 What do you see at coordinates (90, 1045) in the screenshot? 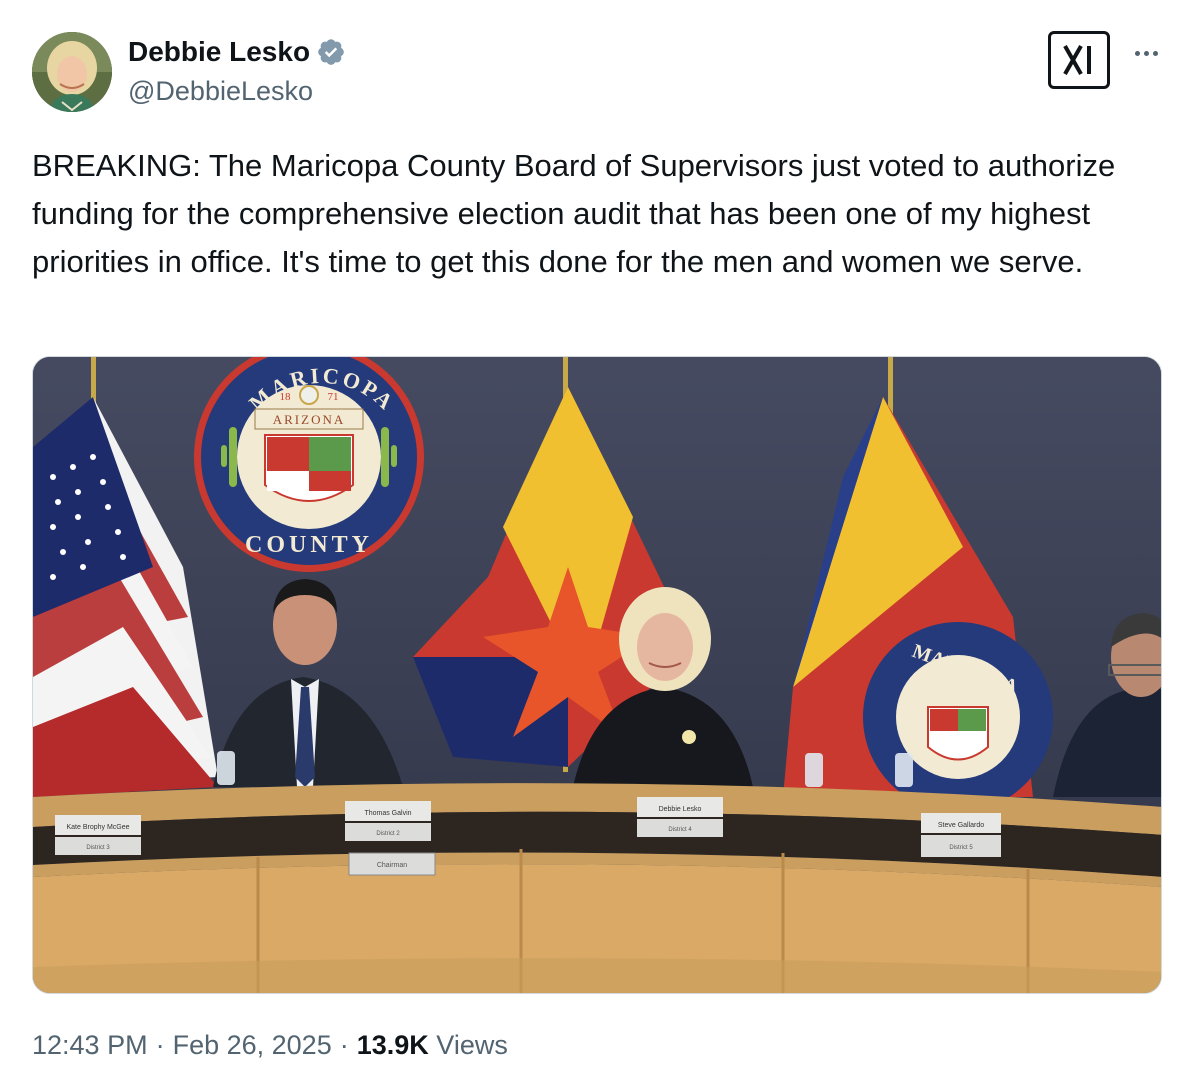
I see `tweet-time: 12:43 PM` at bounding box center [90, 1045].